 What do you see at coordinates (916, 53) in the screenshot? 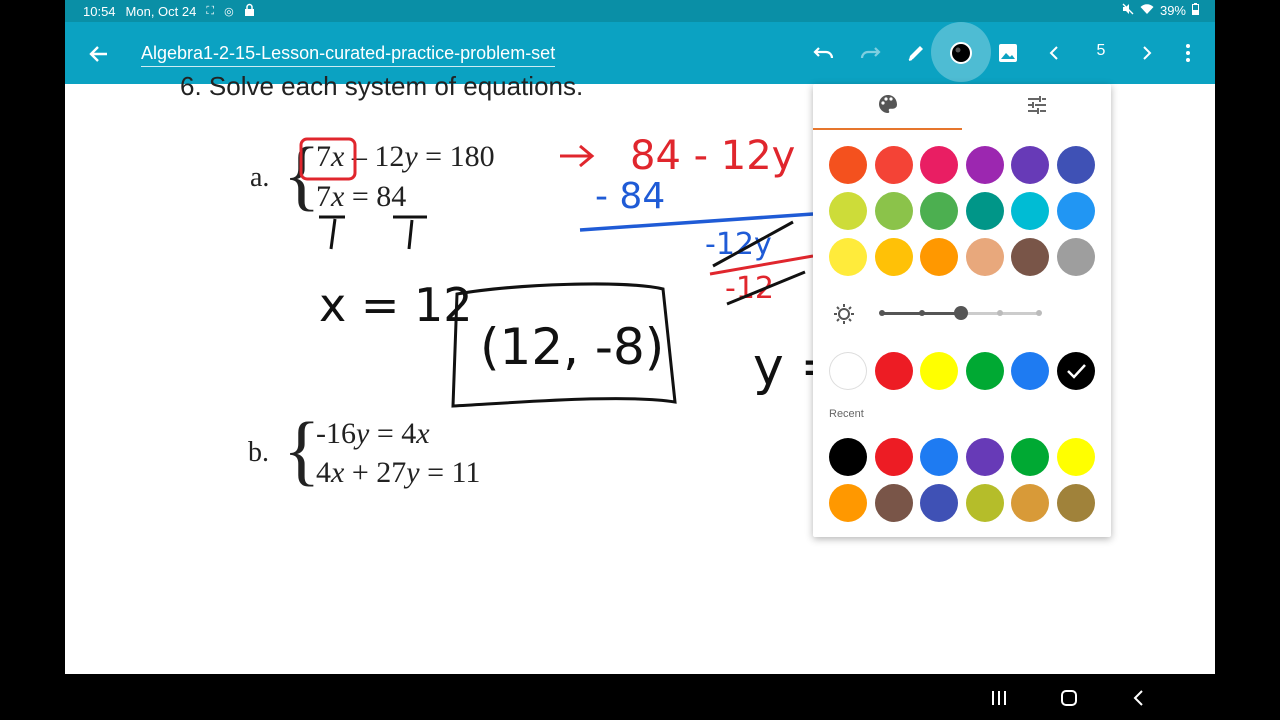
I see `pen-icon` at bounding box center [916, 53].